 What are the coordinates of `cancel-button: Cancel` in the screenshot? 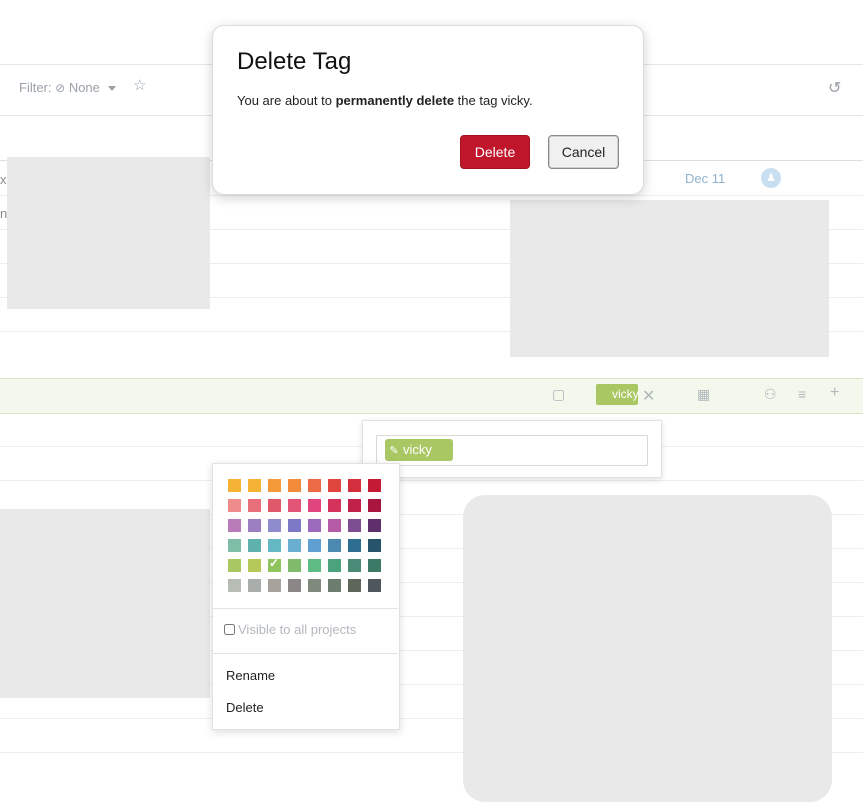 It's located at (583, 152).